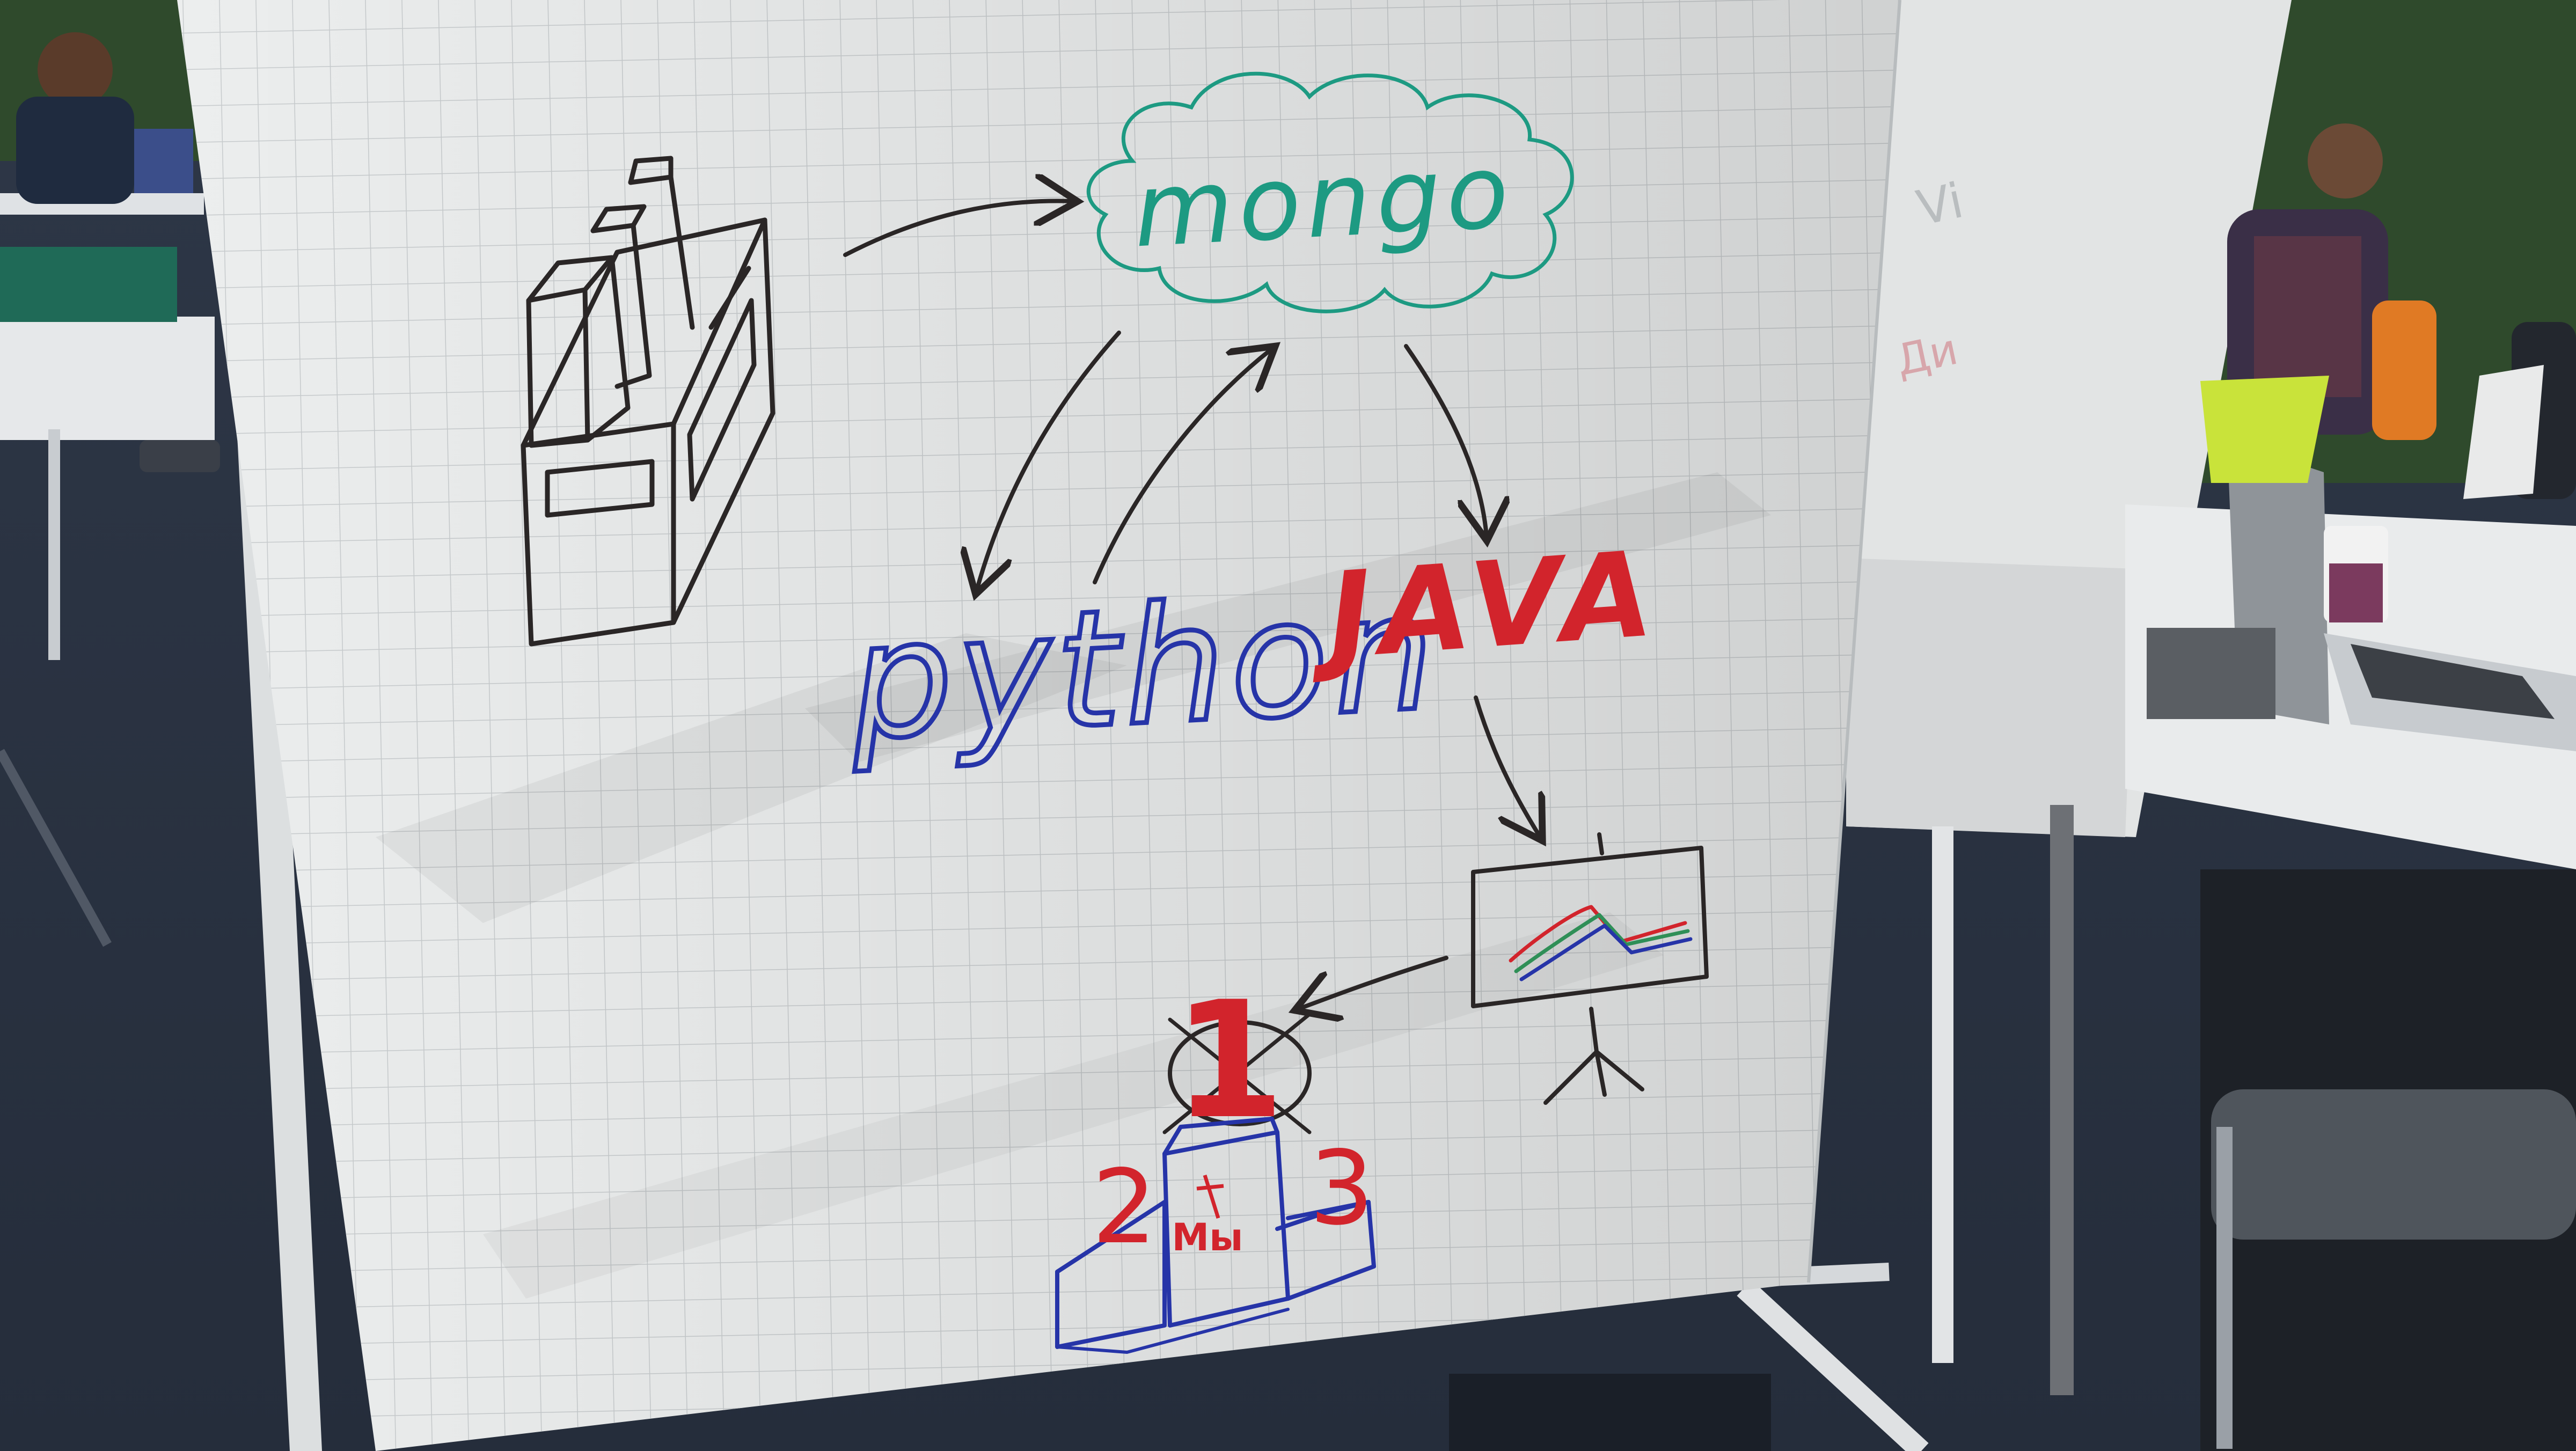  What do you see at coordinates (1124, 1207) in the screenshot?
I see `rank-second-label: 2` at bounding box center [1124, 1207].